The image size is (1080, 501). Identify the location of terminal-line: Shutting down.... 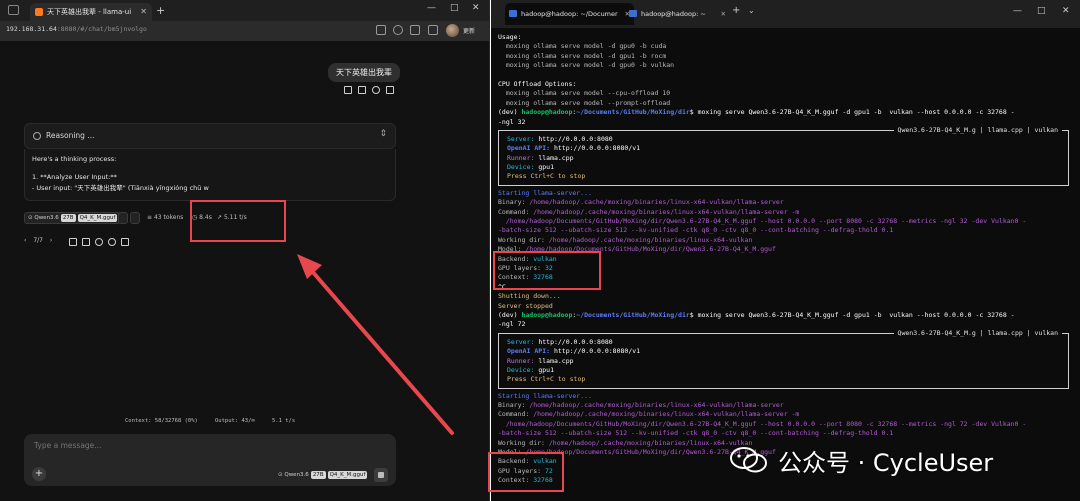
(529, 296).